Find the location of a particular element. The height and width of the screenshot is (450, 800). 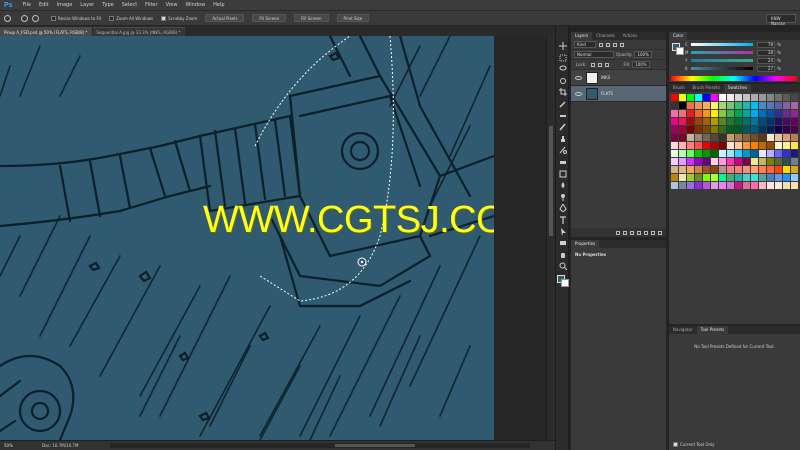

actual-pixels-button: Actual Pixels is located at coordinates (225, 18).